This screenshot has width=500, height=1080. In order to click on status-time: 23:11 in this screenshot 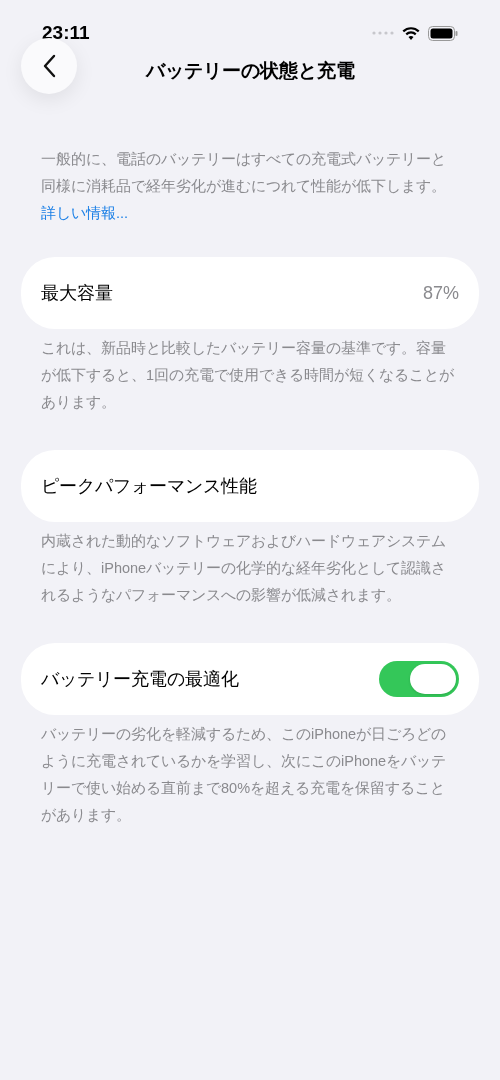, I will do `click(66, 32)`.